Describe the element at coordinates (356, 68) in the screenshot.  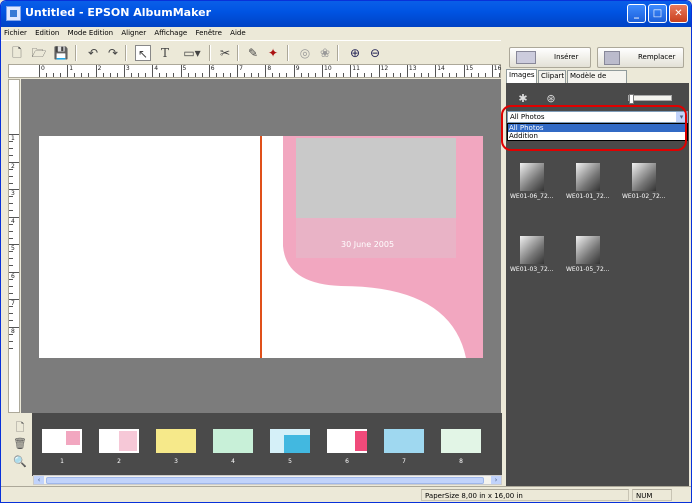
I see `ruler-label: 11` at that location.